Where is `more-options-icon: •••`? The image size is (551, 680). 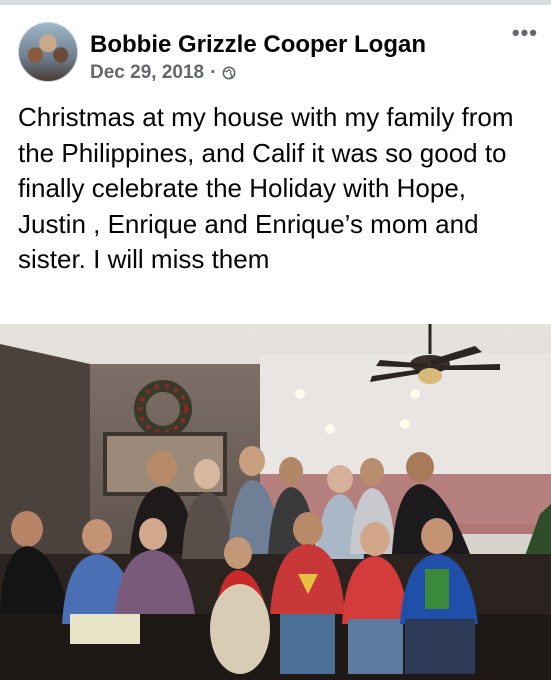
more-options-icon: ••• is located at coordinates (525, 33).